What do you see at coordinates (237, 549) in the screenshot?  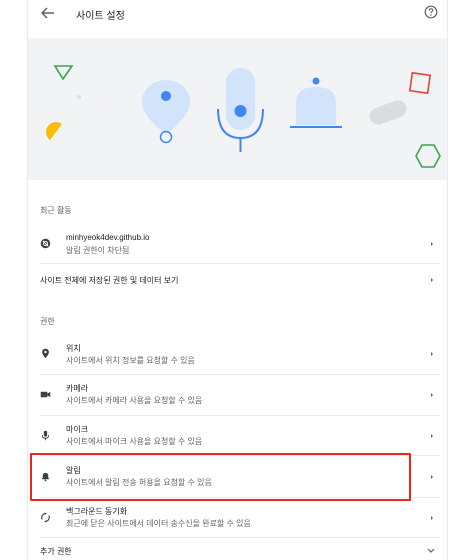 I see `additional-permissions-row: 추가 권한` at bounding box center [237, 549].